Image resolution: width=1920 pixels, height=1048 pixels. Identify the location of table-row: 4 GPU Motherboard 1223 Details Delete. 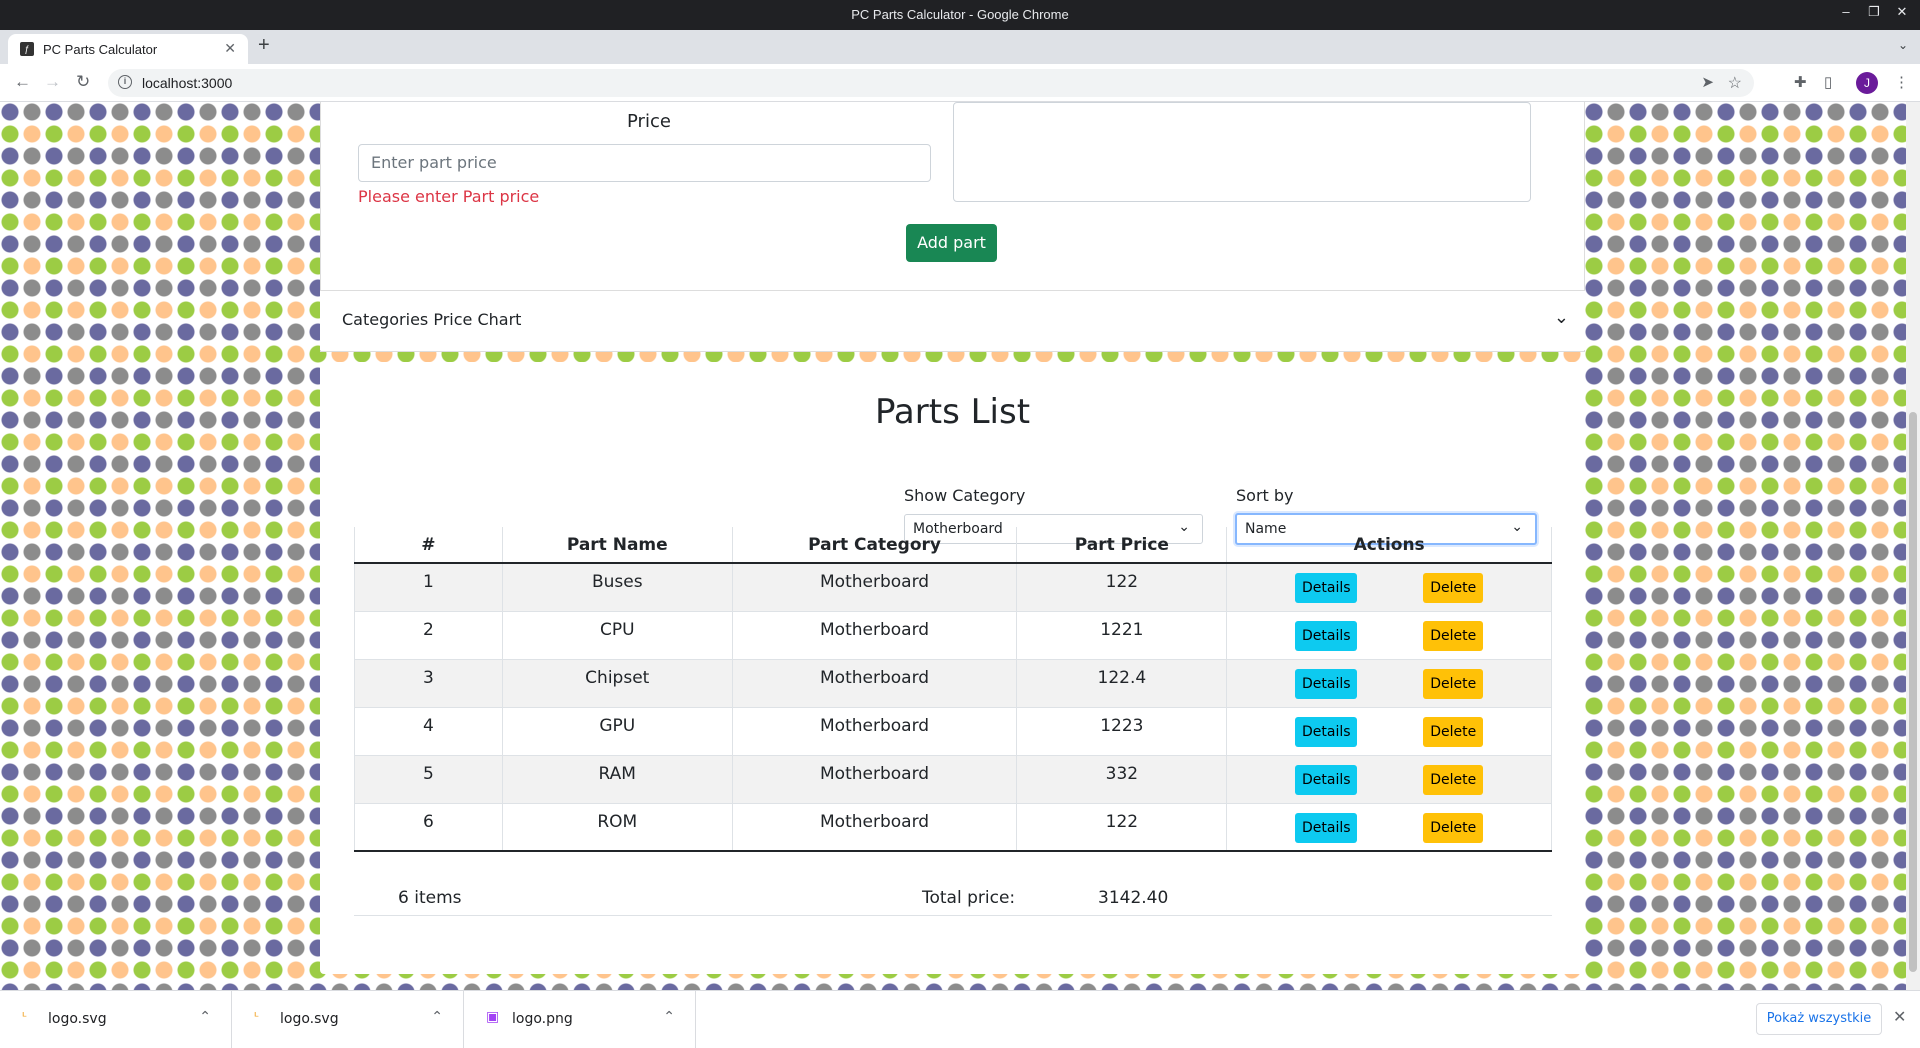
(953, 731).